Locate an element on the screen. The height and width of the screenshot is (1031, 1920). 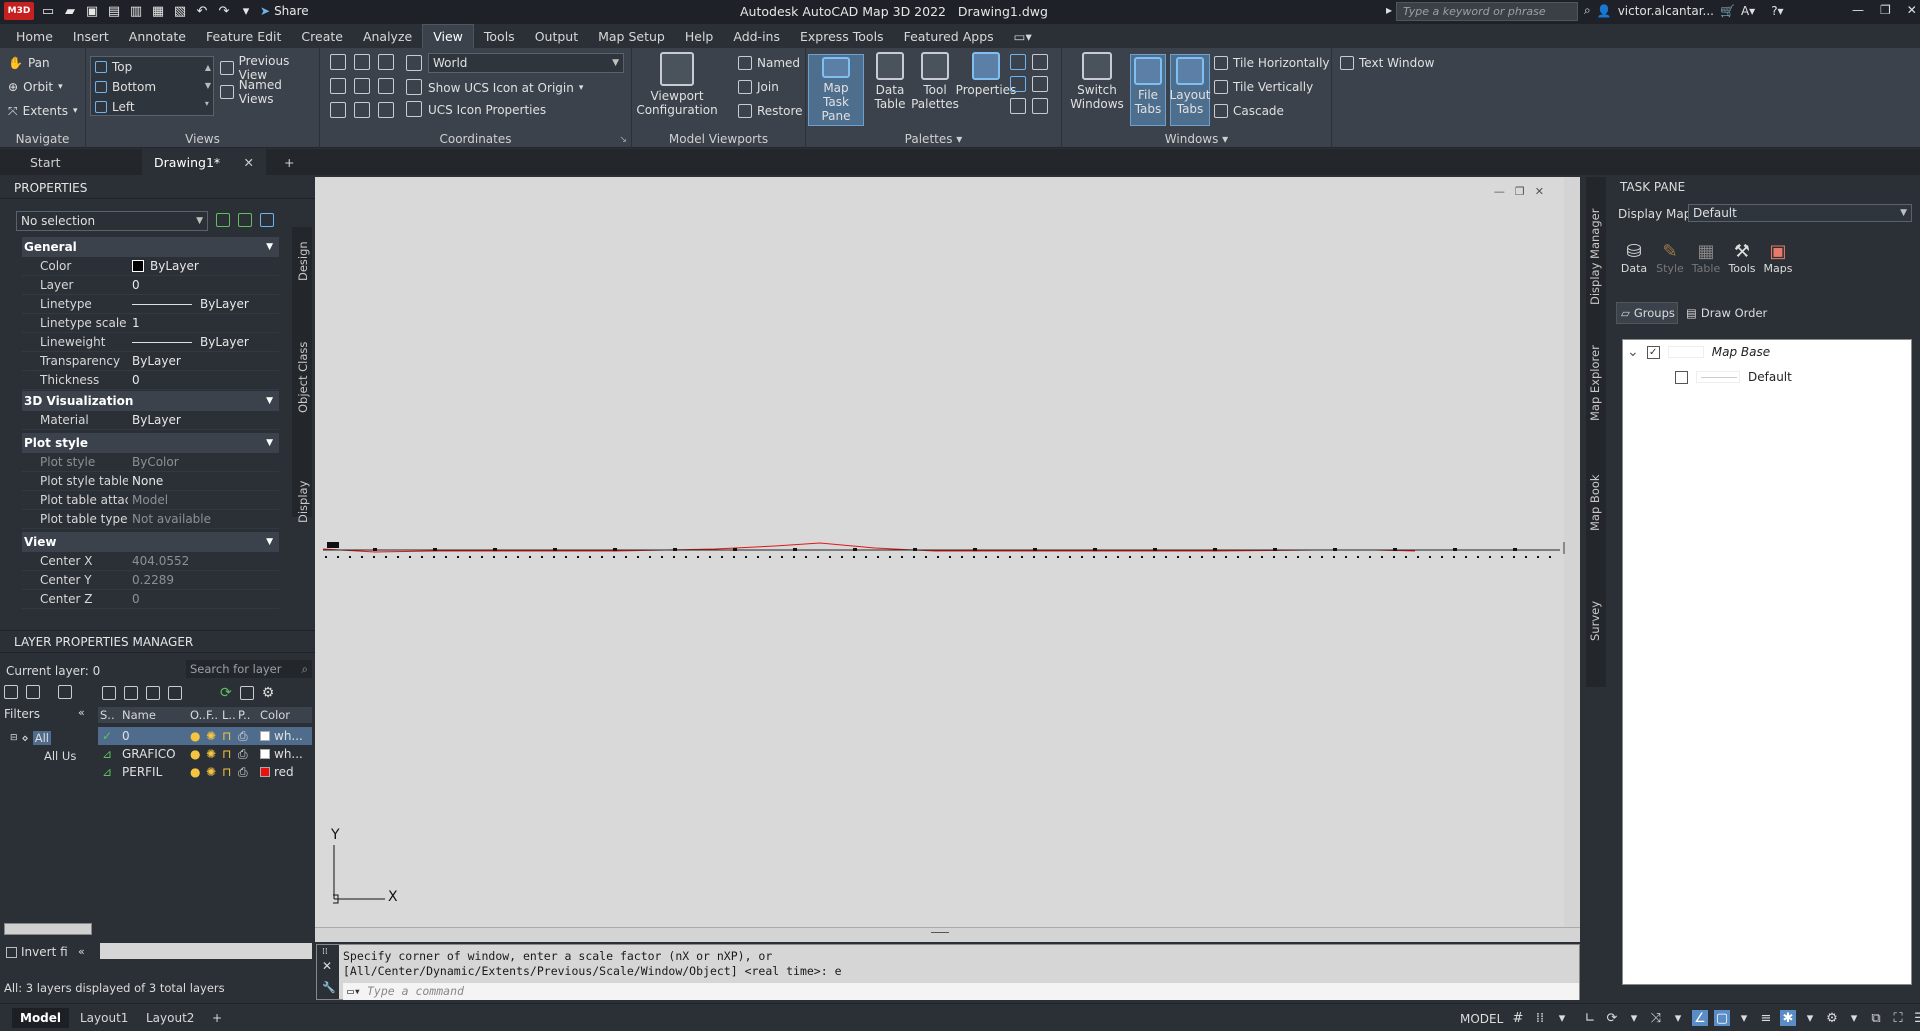
show-ucs-button: Show UCS Icon at Origin ▾ is located at coordinates (505, 88).